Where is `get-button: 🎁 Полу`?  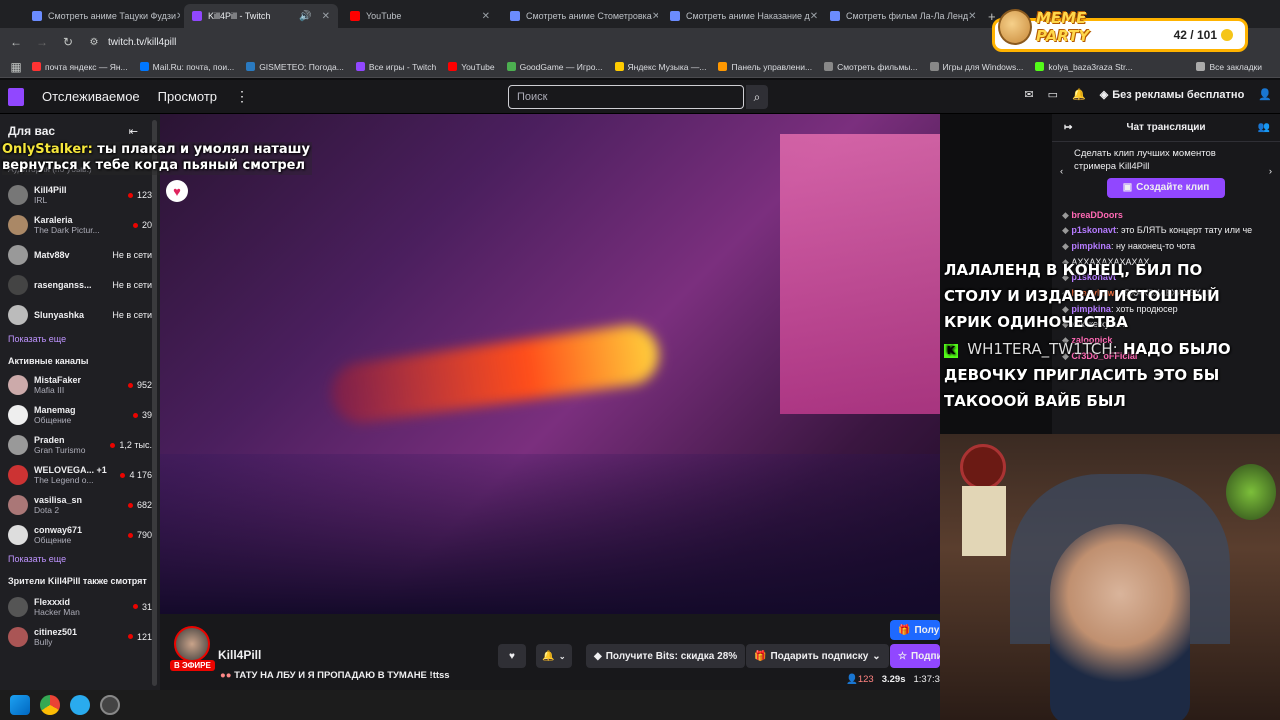
get-button: 🎁 Полу is located at coordinates (915, 630).